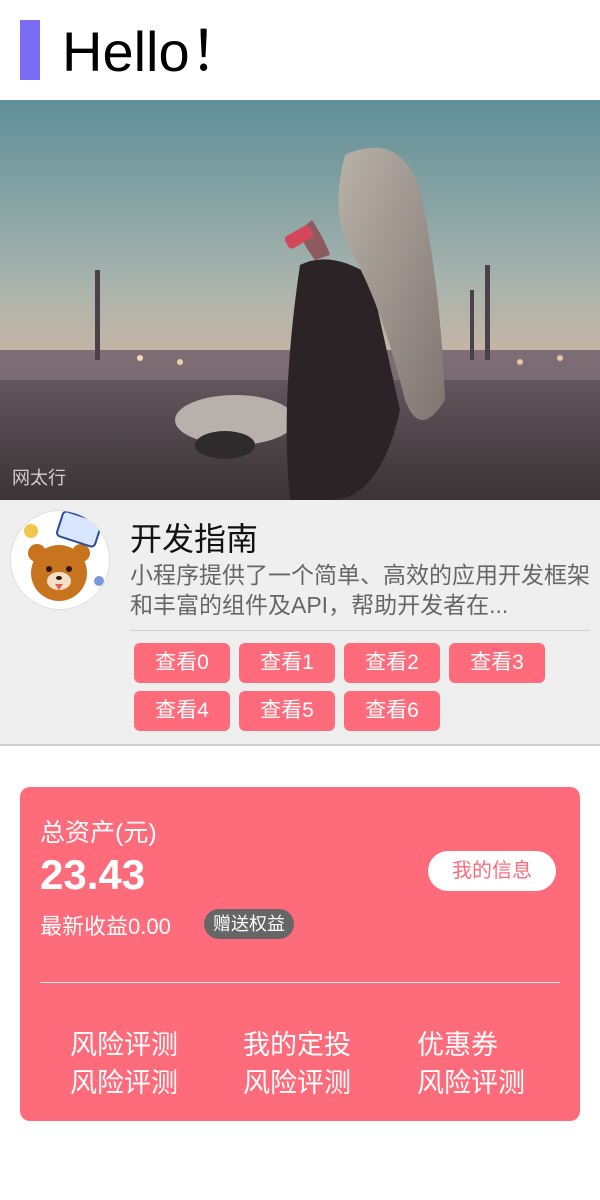 The height and width of the screenshot is (1200, 600). Describe the element at coordinates (124, 1045) in the screenshot. I see `menu-risk-assessment: 风险评测` at that location.